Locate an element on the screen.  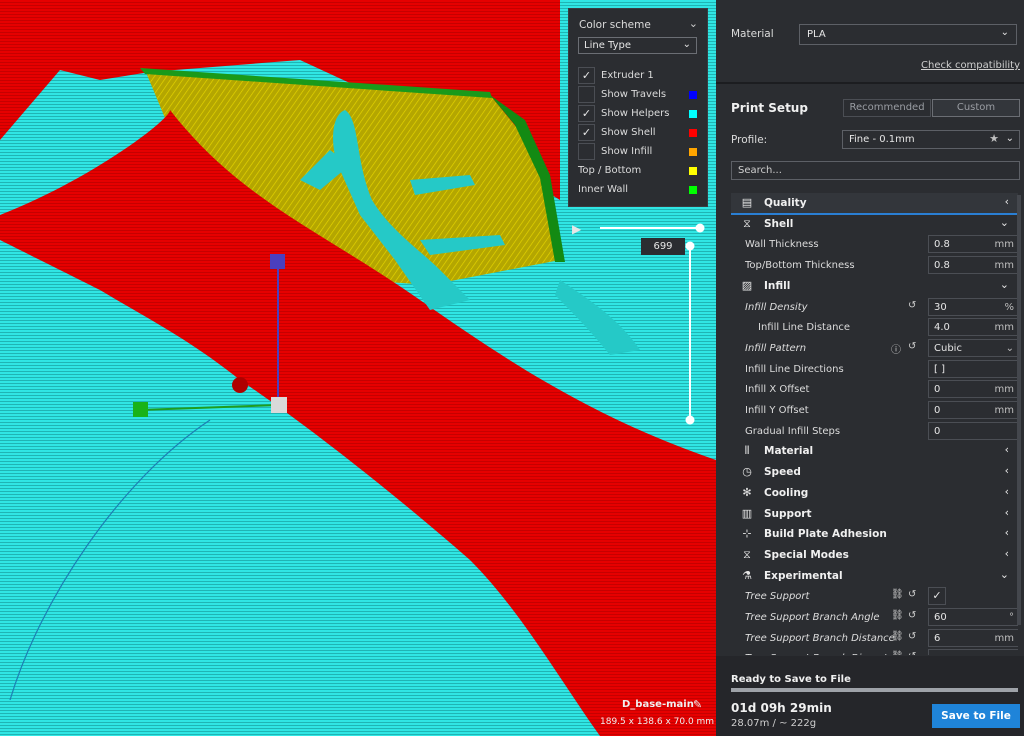
profile-select: Fine - 0.1mm ★ ⌄ is located at coordinates (931, 139).